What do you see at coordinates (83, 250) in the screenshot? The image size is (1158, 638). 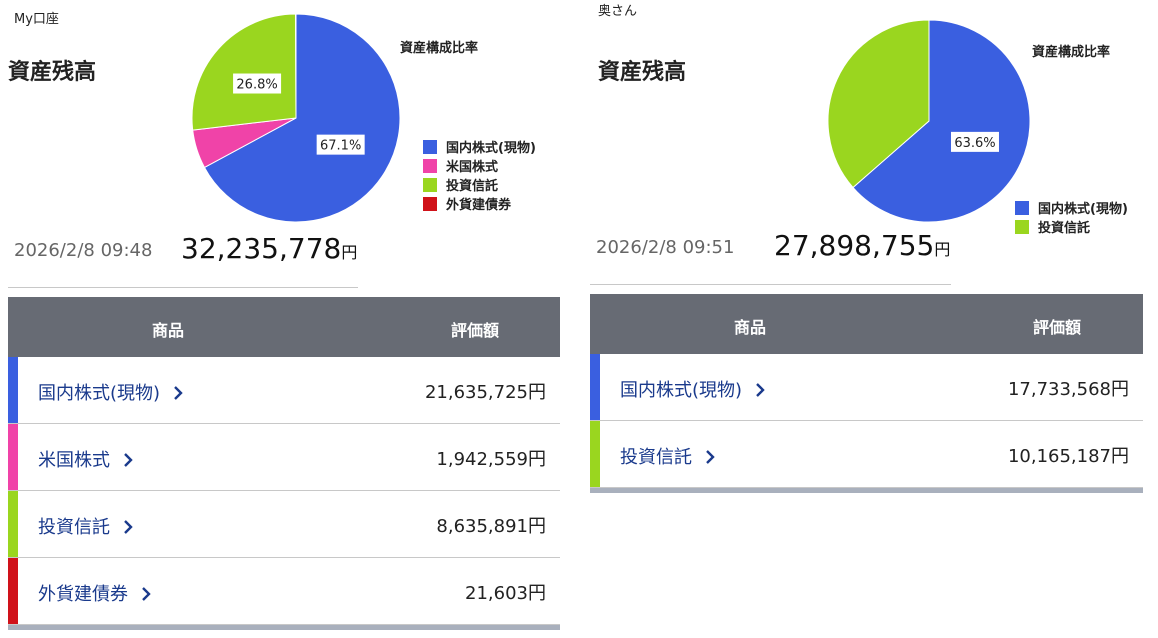 I see `updated-datetime: 2026/2/8 09:48` at bounding box center [83, 250].